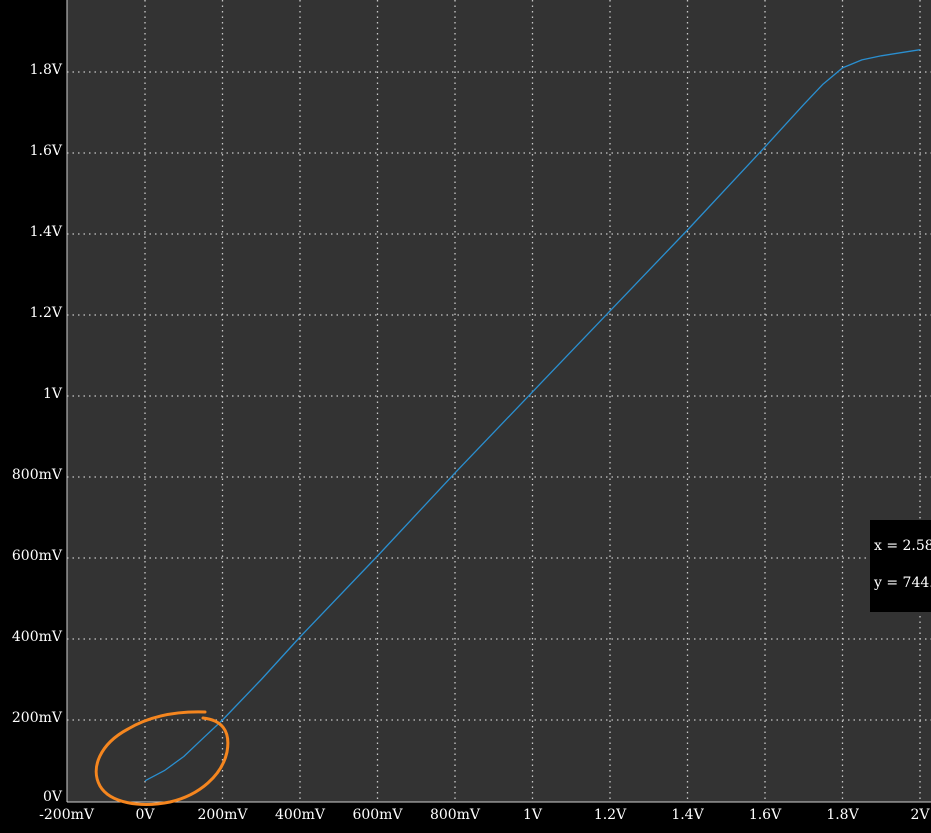 The height and width of the screenshot is (833, 931). Describe the element at coordinates (37, 718) in the screenshot. I see `y-tick-label: 200mV` at that location.